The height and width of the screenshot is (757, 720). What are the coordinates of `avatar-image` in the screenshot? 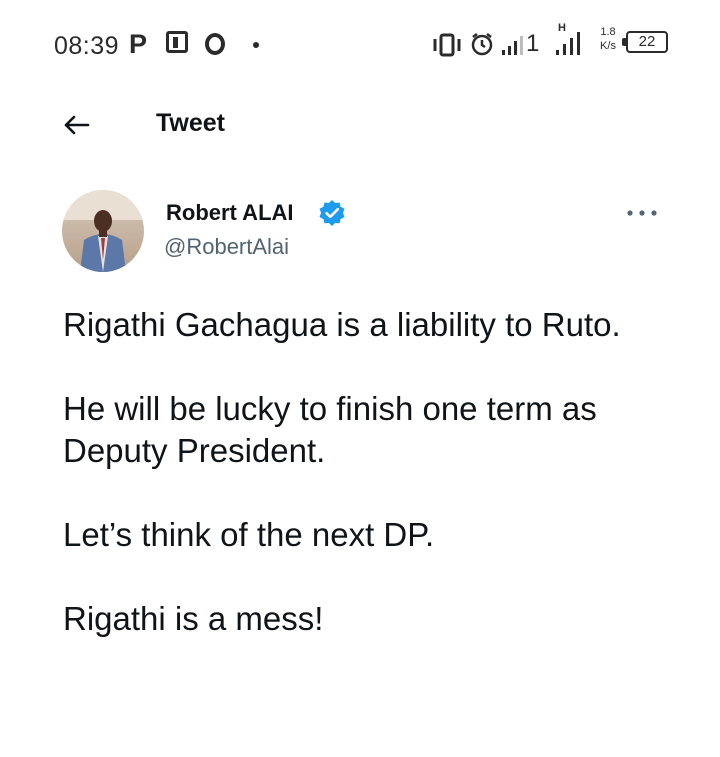 It's located at (103, 231).